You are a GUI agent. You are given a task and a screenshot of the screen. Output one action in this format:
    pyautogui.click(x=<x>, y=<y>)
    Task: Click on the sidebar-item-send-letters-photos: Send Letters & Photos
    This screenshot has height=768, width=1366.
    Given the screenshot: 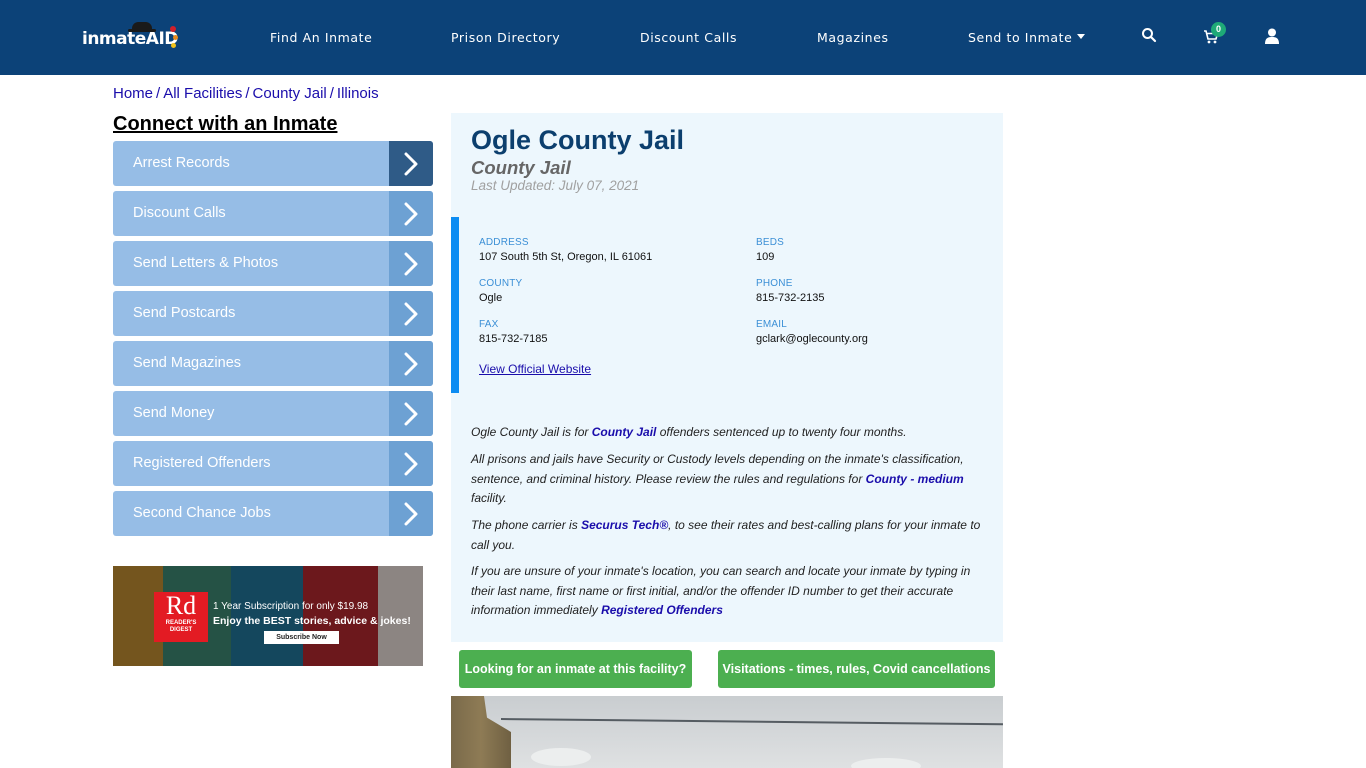 What is the action you would take?
    pyautogui.click(x=273, y=263)
    